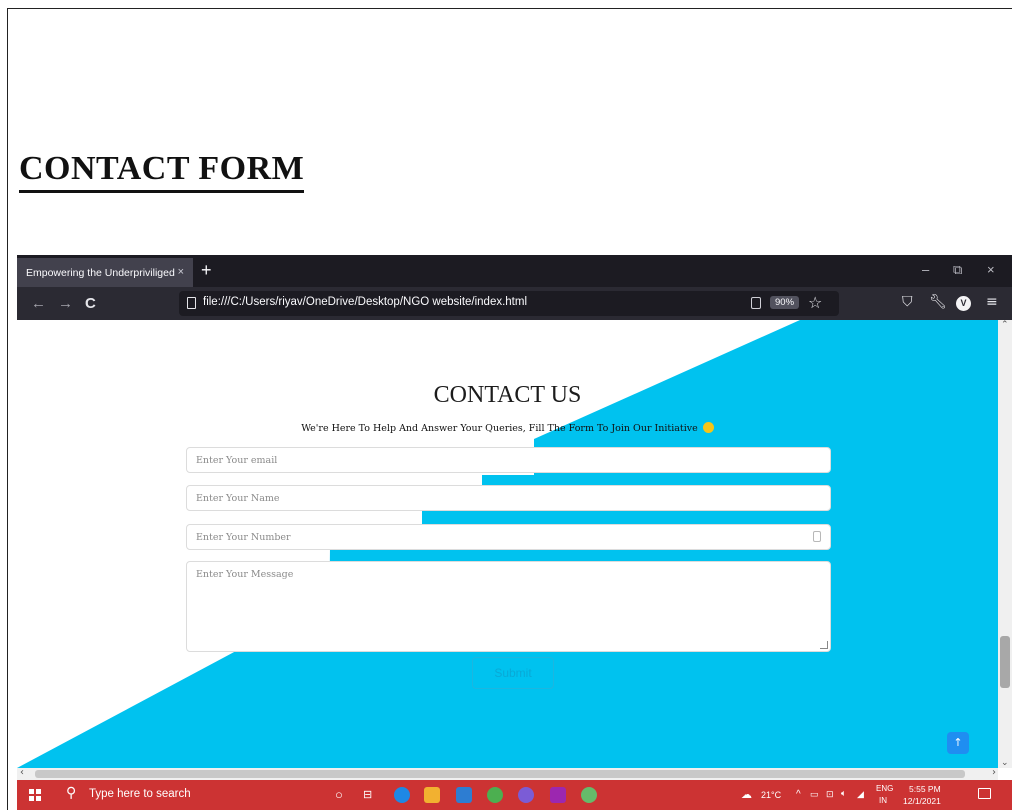 The height and width of the screenshot is (810, 1012). Describe the element at coordinates (991, 269) in the screenshot. I see `close-window-button: ×` at that location.